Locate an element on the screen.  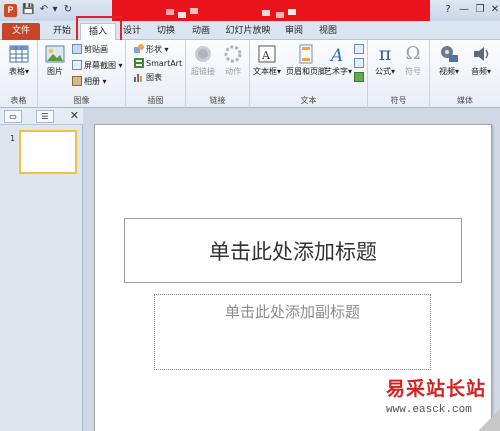
tab-design: 设计 is located at coordinates (132, 31).